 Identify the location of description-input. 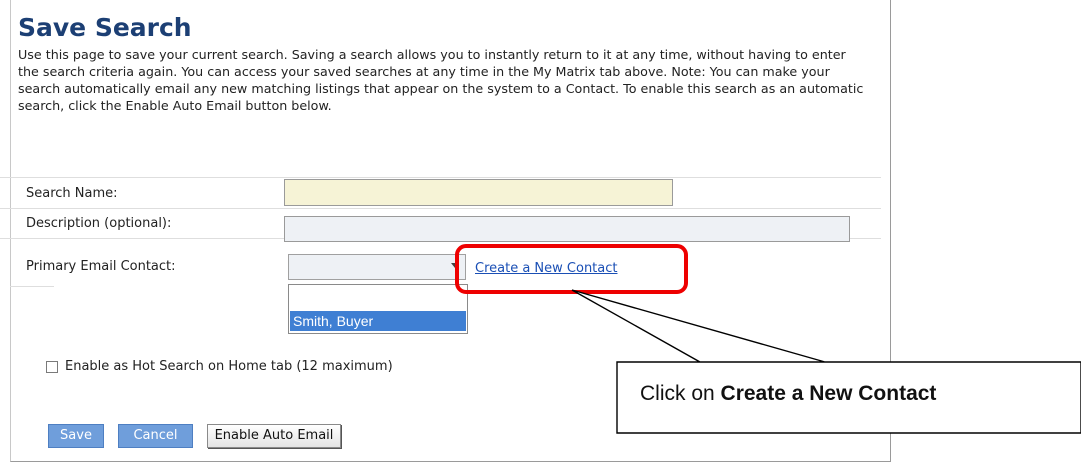
(567, 229).